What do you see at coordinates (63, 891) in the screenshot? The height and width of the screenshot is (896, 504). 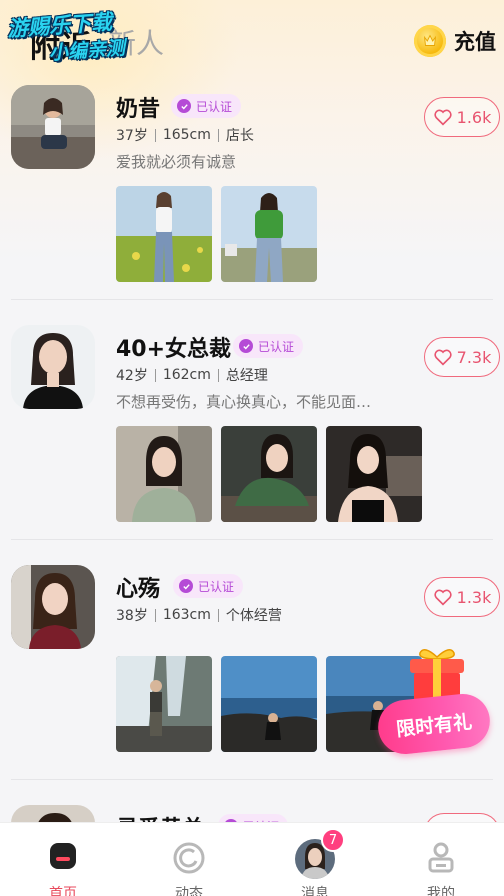 I see `tab-home-label: 首页` at bounding box center [63, 891].